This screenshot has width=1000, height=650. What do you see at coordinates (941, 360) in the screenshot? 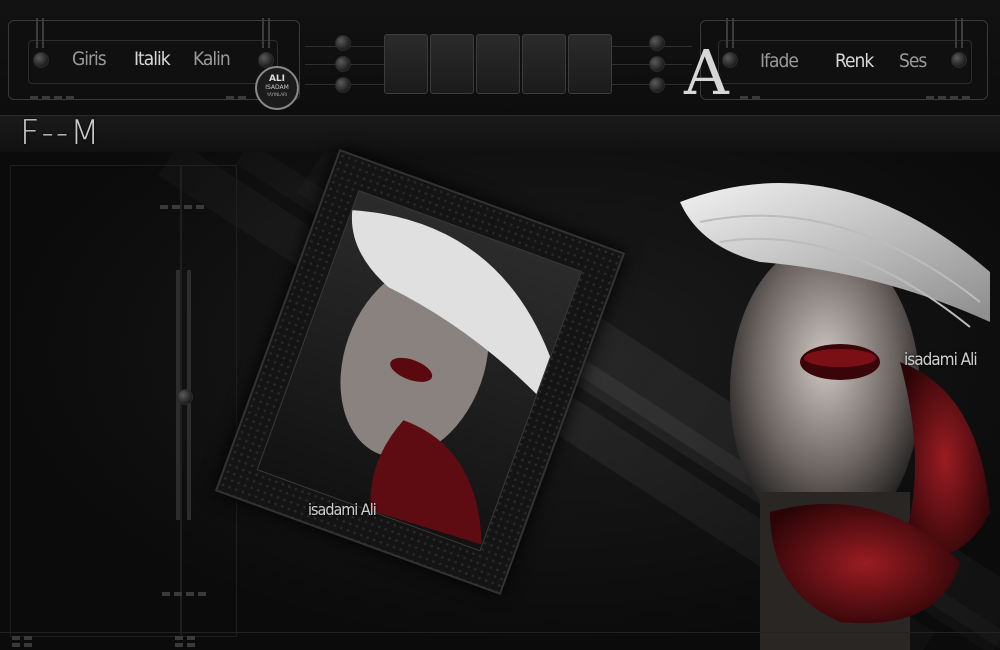
I see `signature-main: isadami Ali` at bounding box center [941, 360].